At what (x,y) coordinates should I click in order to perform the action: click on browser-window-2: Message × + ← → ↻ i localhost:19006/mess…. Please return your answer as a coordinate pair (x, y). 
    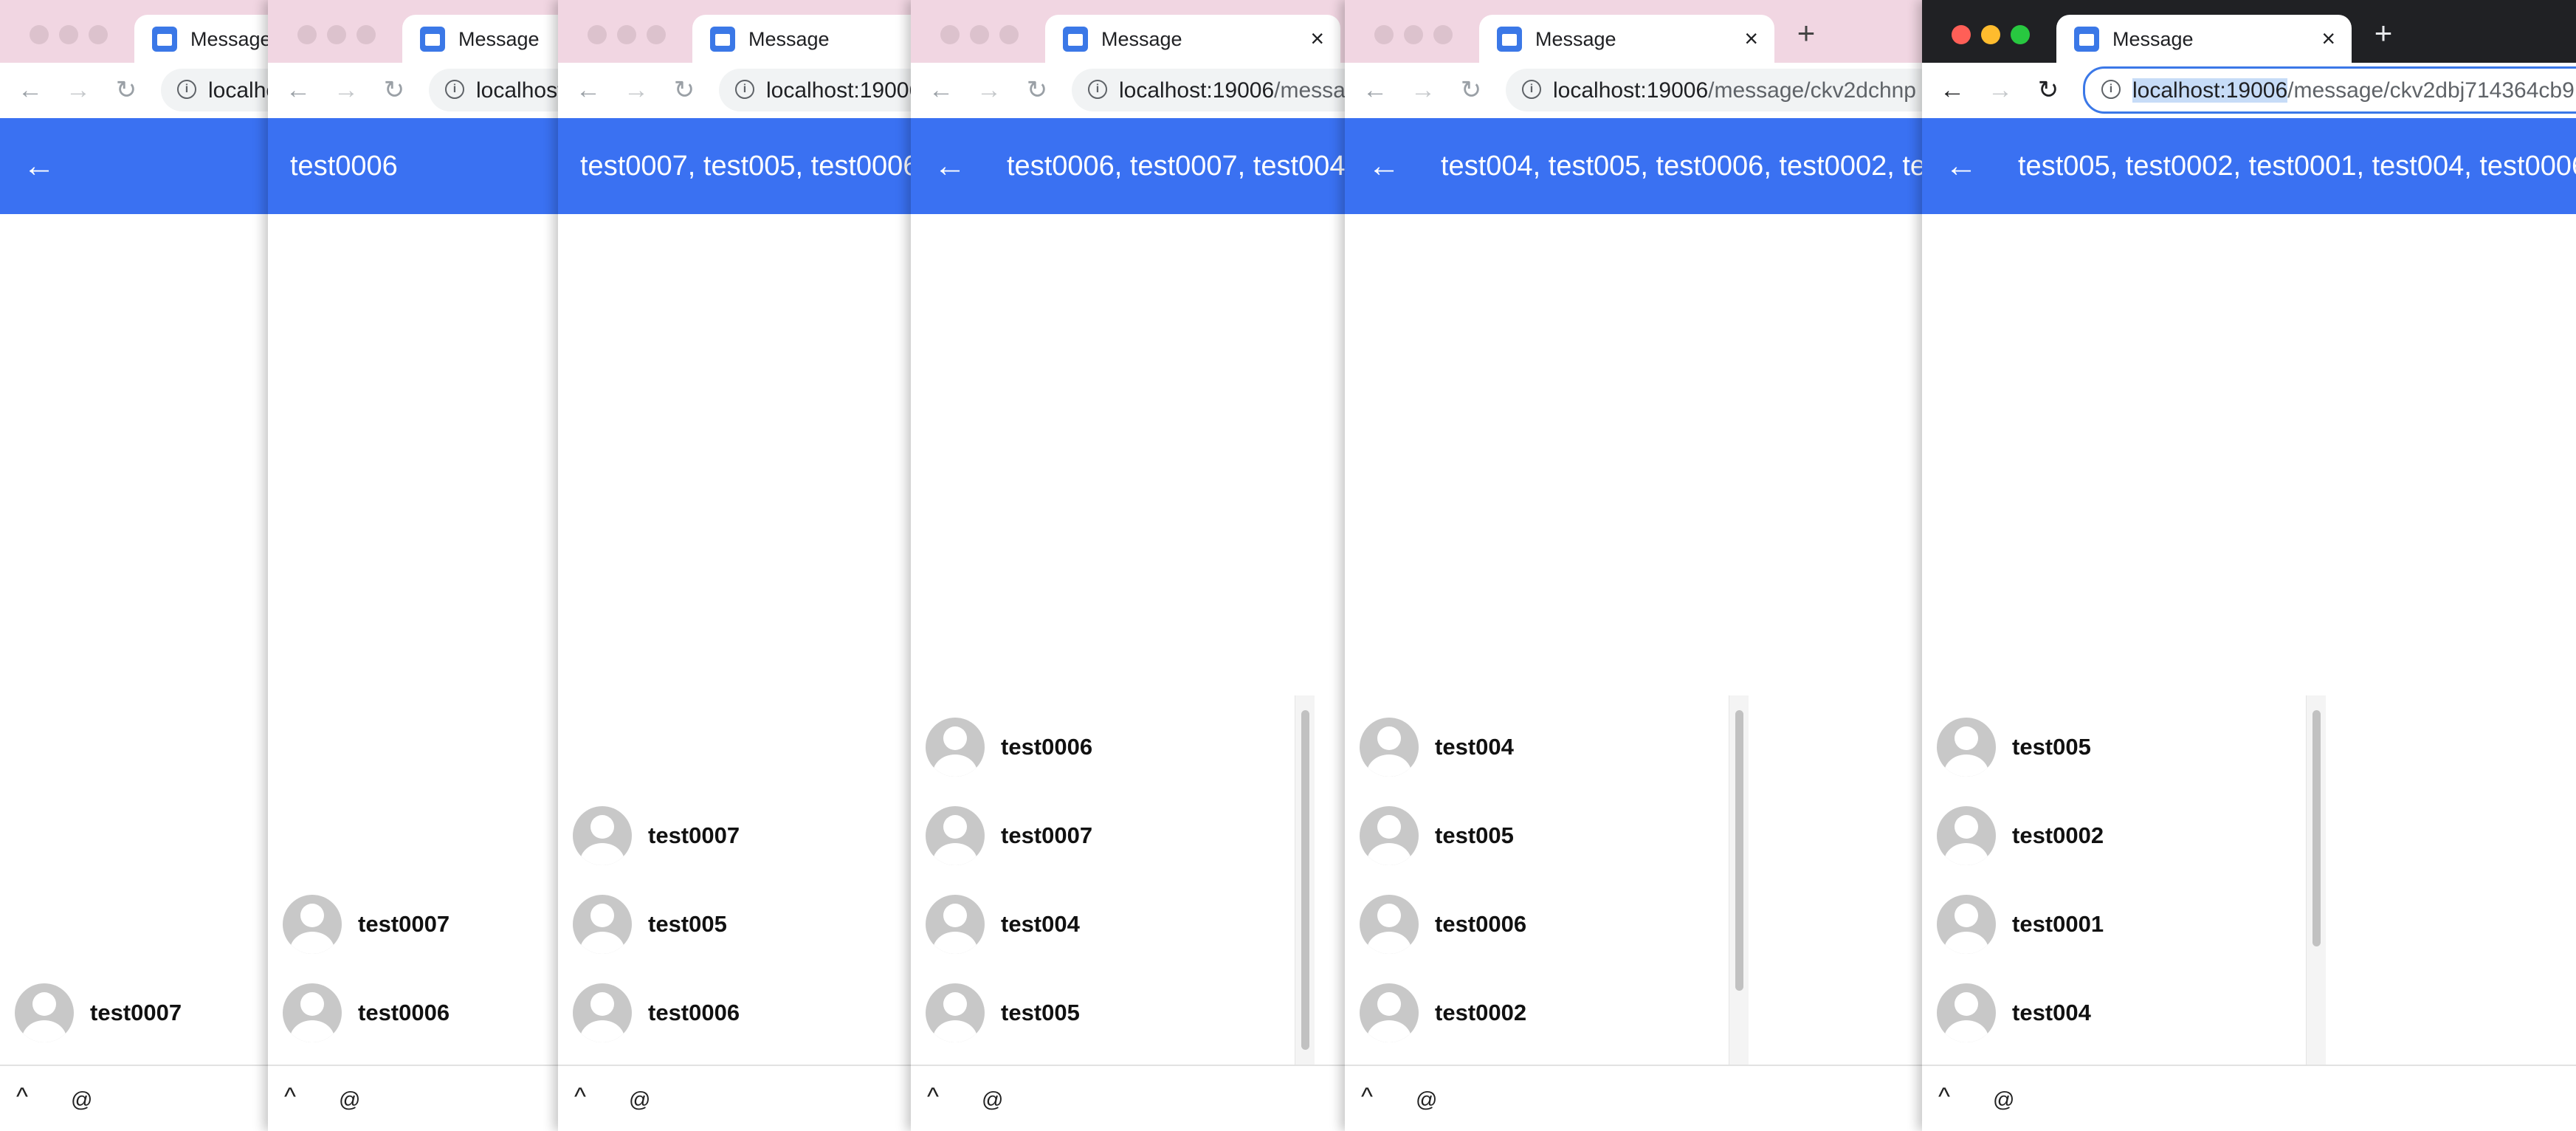
    Looking at the image, I should click on (417, 565).